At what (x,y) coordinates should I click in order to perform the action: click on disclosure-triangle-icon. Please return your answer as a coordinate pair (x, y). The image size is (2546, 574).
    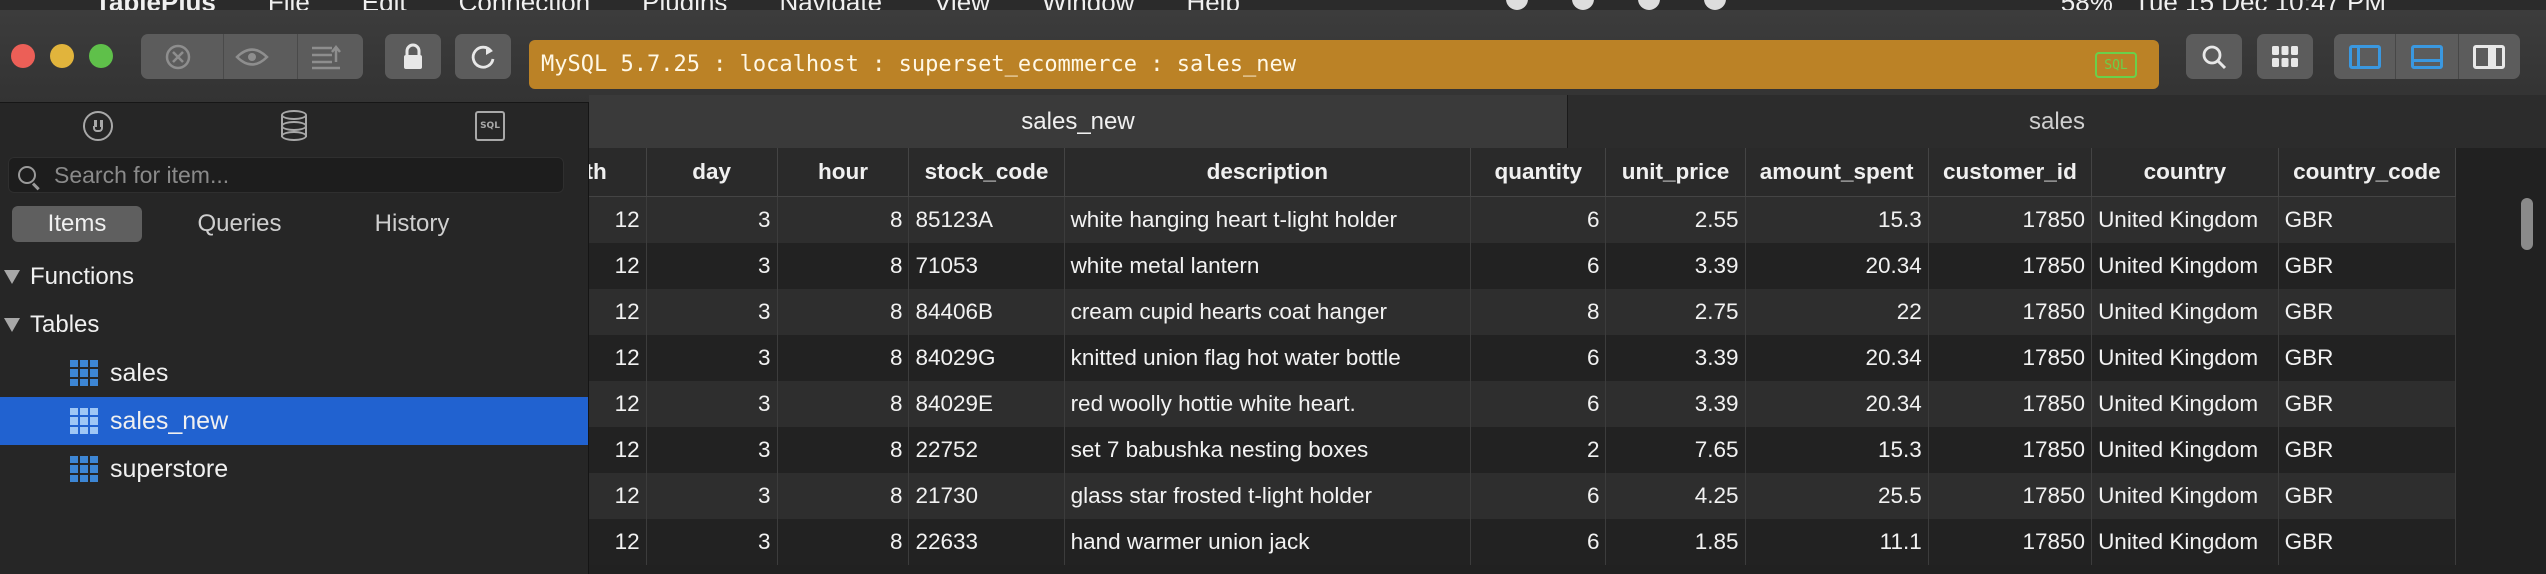
    Looking at the image, I should click on (12, 277).